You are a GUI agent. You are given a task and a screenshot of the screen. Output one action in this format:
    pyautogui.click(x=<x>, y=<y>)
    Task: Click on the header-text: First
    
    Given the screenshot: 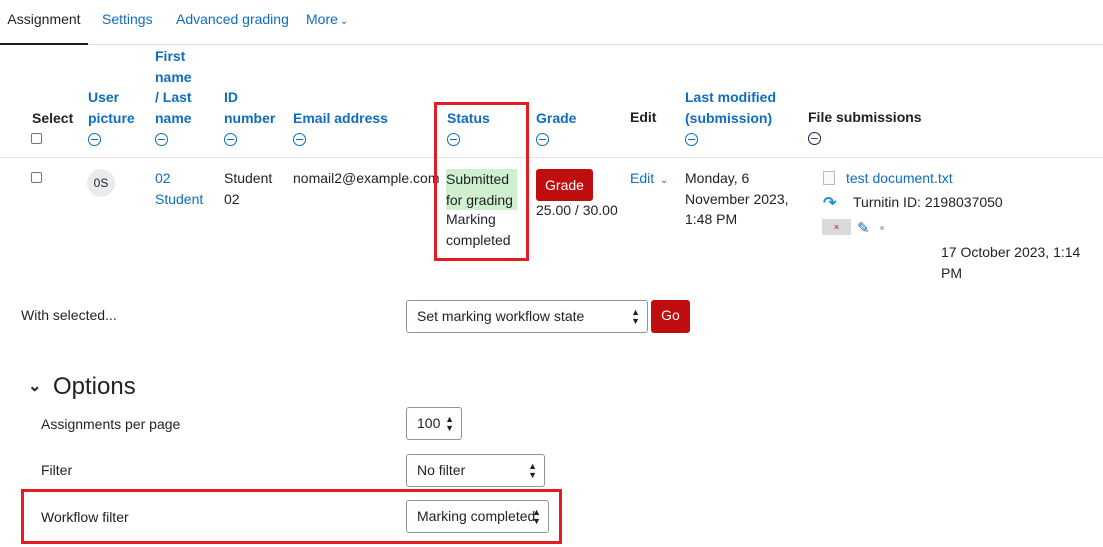 What is the action you would take?
    pyautogui.click(x=170, y=56)
    